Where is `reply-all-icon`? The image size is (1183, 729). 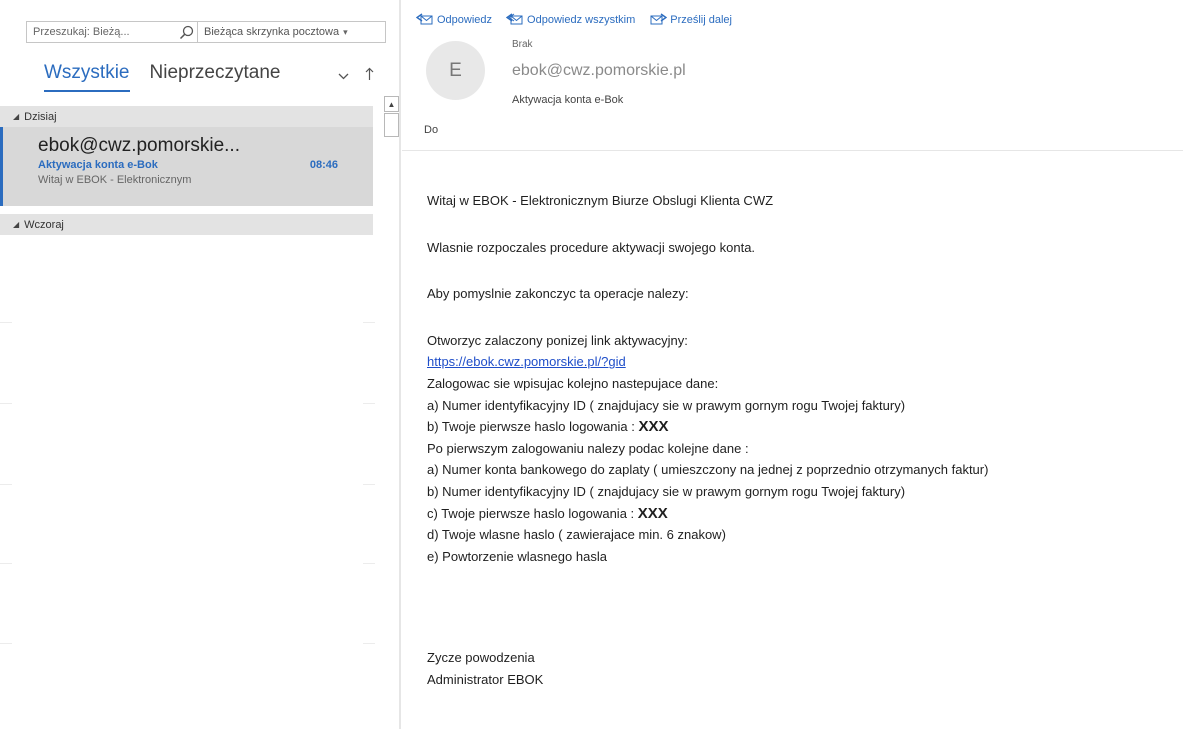
reply-all-icon is located at coordinates (514, 19).